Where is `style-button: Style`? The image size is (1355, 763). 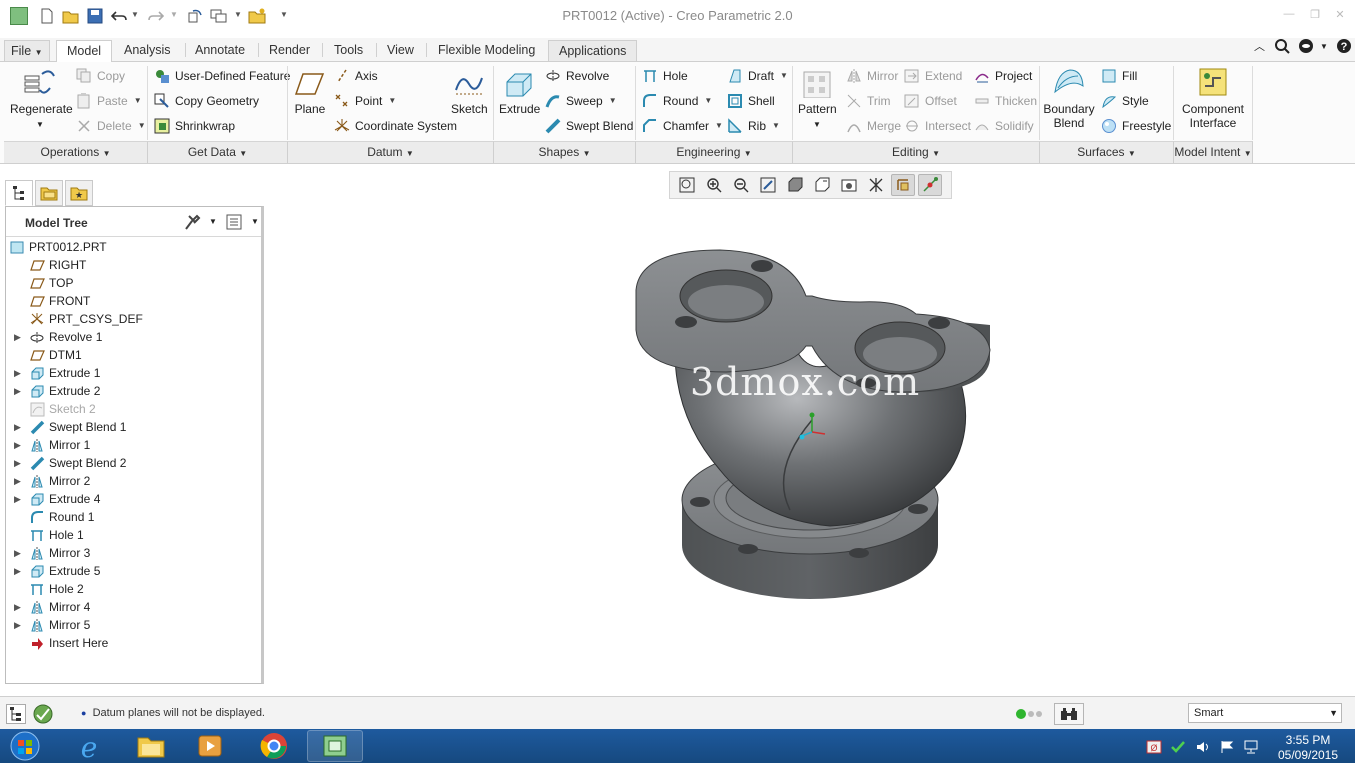
style-button: Style is located at coordinates (1125, 101).